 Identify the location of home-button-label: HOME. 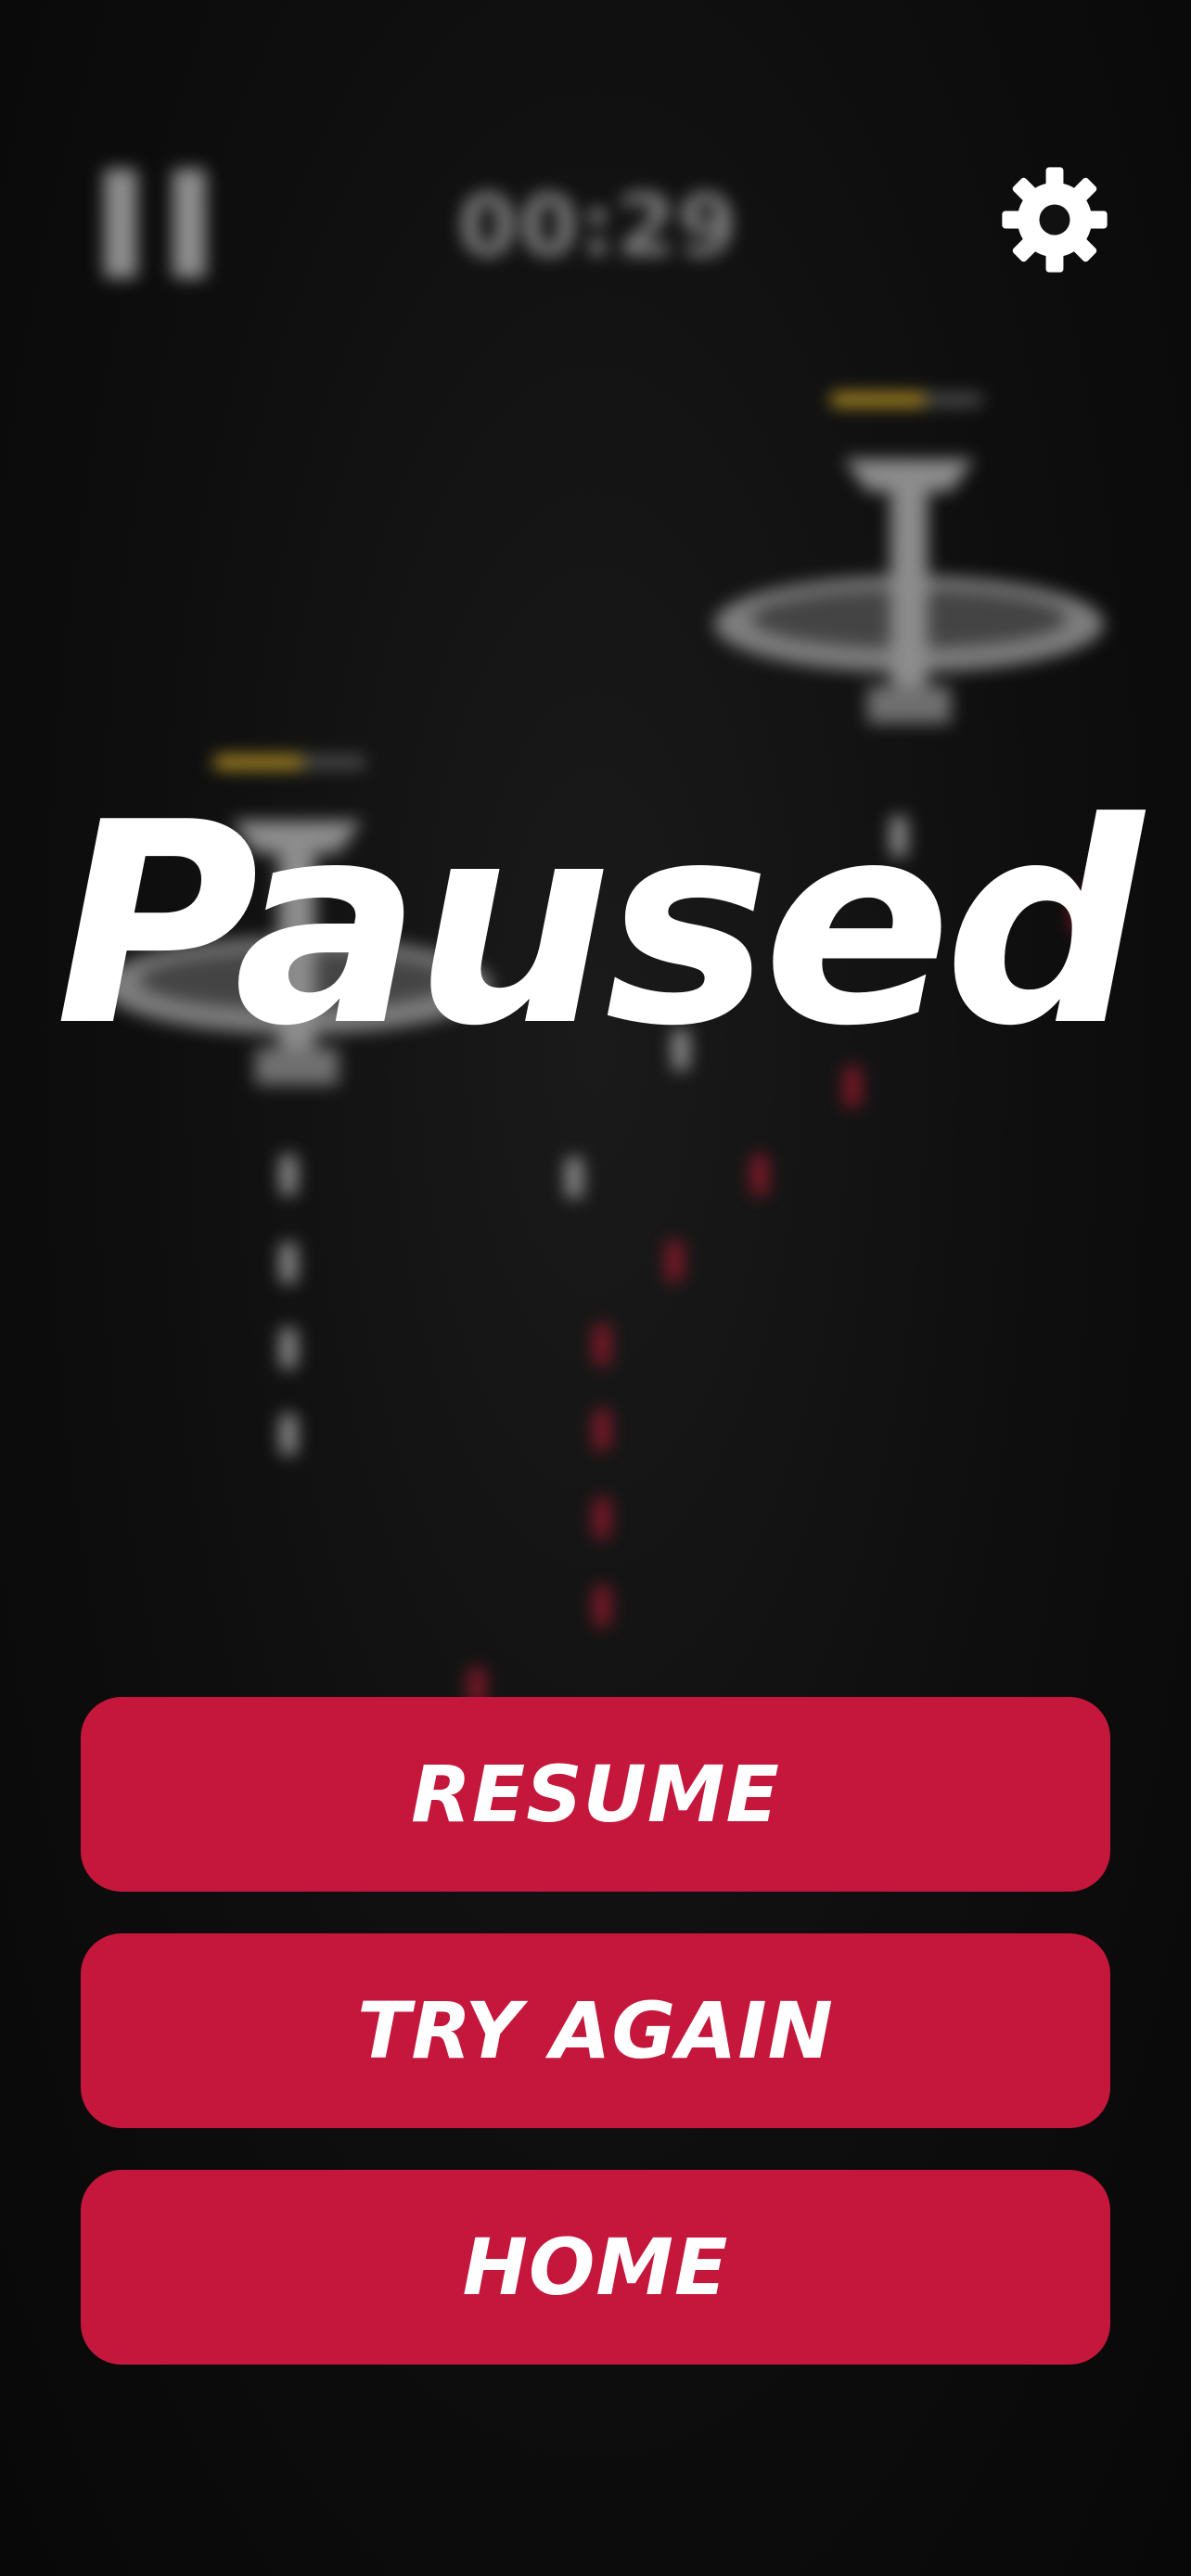
(595, 2267).